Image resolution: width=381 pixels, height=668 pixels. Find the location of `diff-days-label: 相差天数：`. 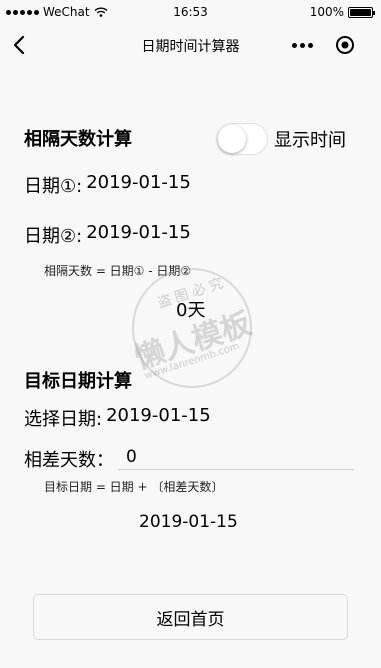

diff-days-label: 相差天数： is located at coordinates (69, 460).